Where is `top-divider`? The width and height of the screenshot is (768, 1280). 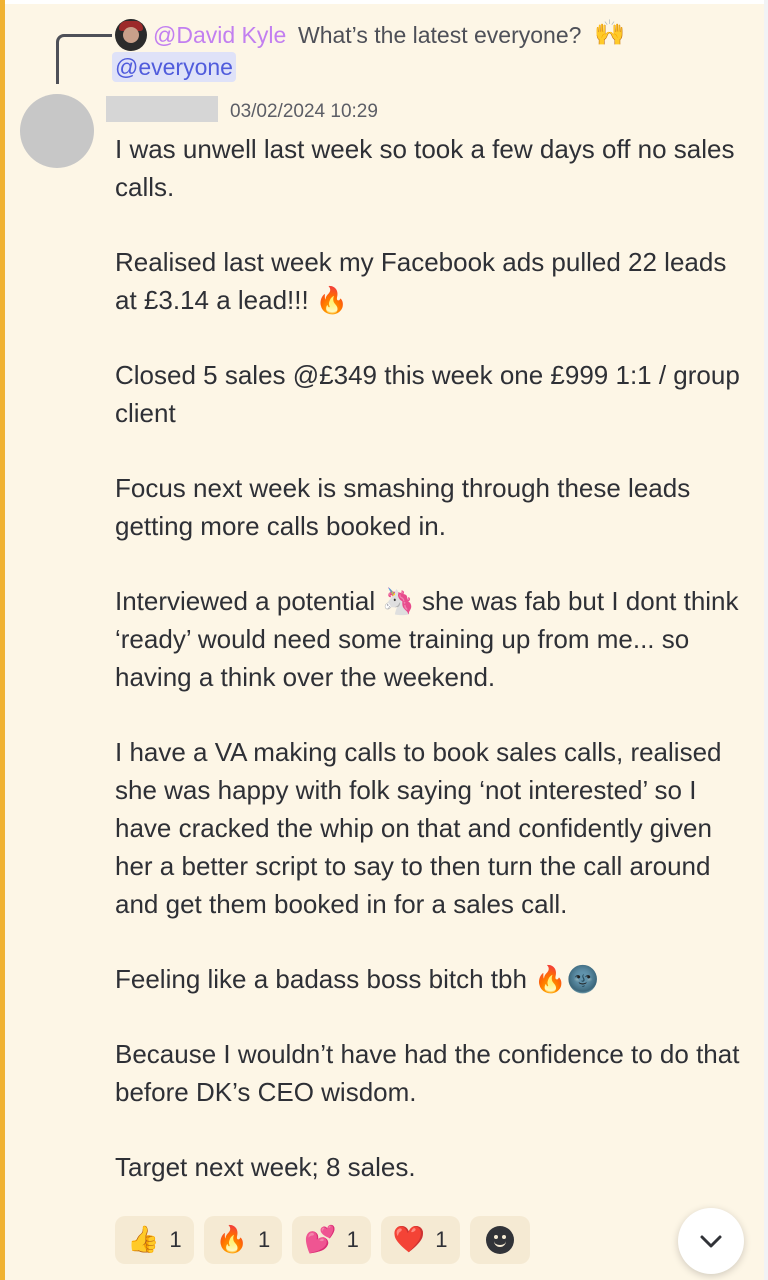
top-divider is located at coordinates (384, 2).